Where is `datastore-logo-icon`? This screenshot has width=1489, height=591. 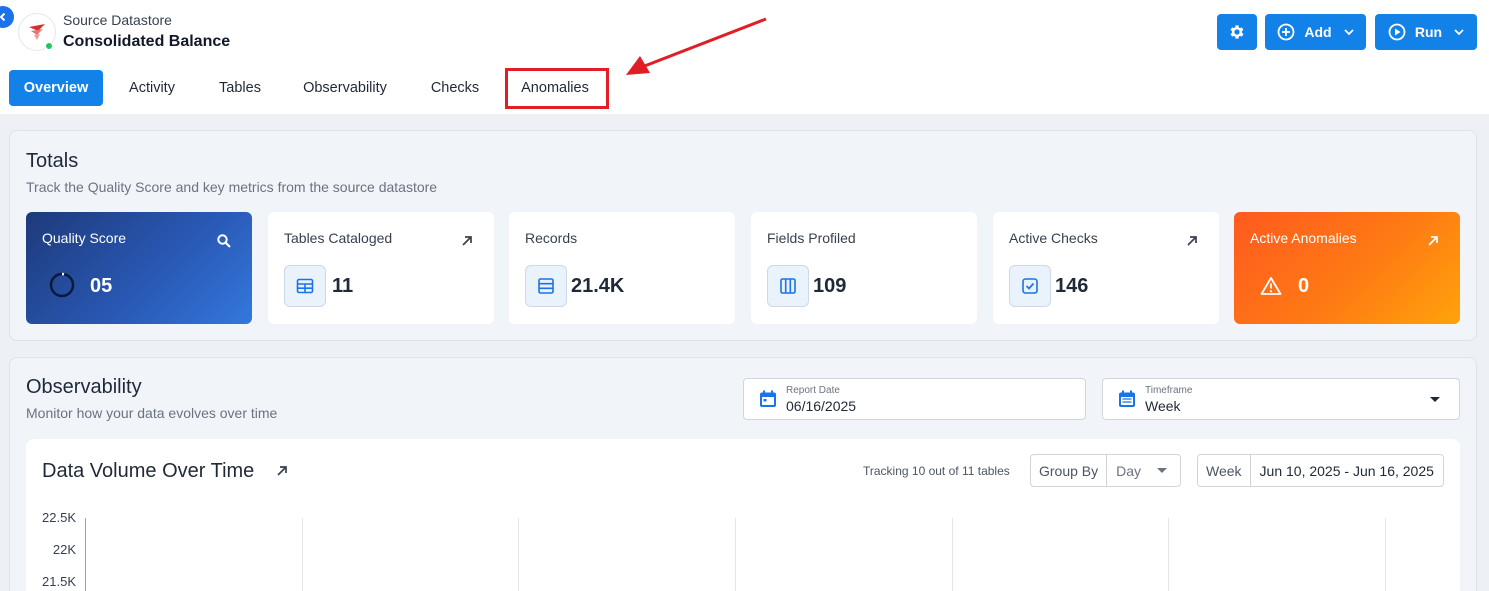
datastore-logo-icon is located at coordinates (37, 32).